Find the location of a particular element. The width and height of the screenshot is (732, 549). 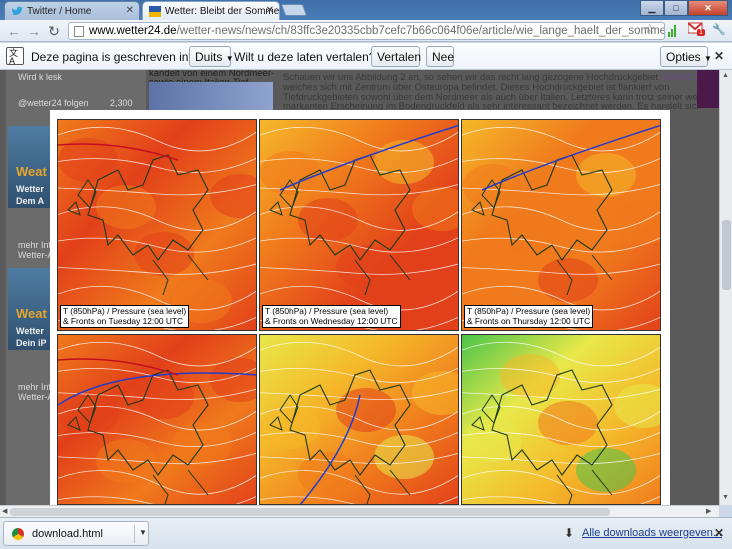

download-arrow-icon: ⬇ is located at coordinates (569, 533).